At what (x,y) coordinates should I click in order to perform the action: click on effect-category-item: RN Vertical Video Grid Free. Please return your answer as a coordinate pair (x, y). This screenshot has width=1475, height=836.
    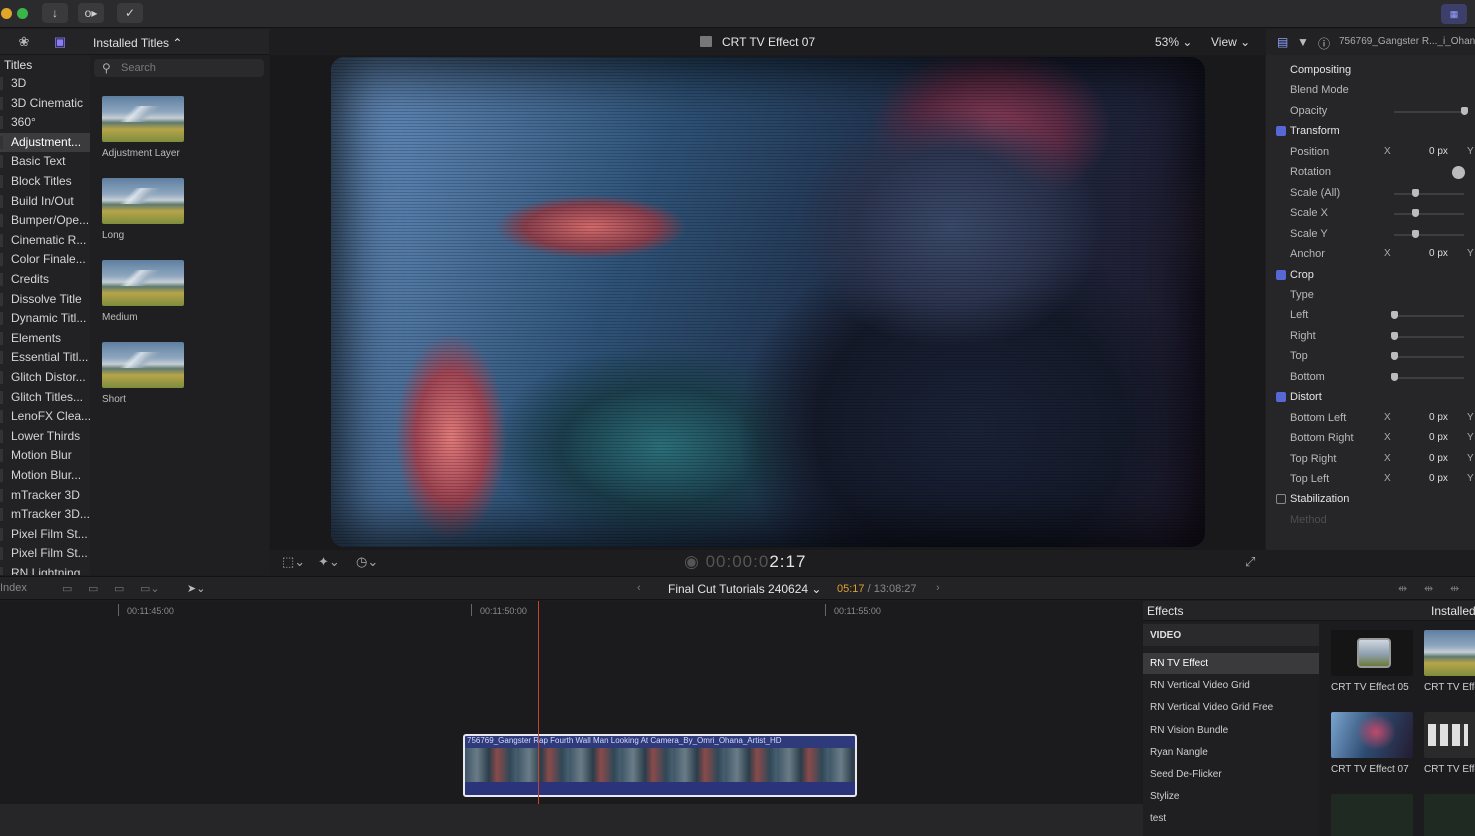
    Looking at the image, I should click on (1231, 707).